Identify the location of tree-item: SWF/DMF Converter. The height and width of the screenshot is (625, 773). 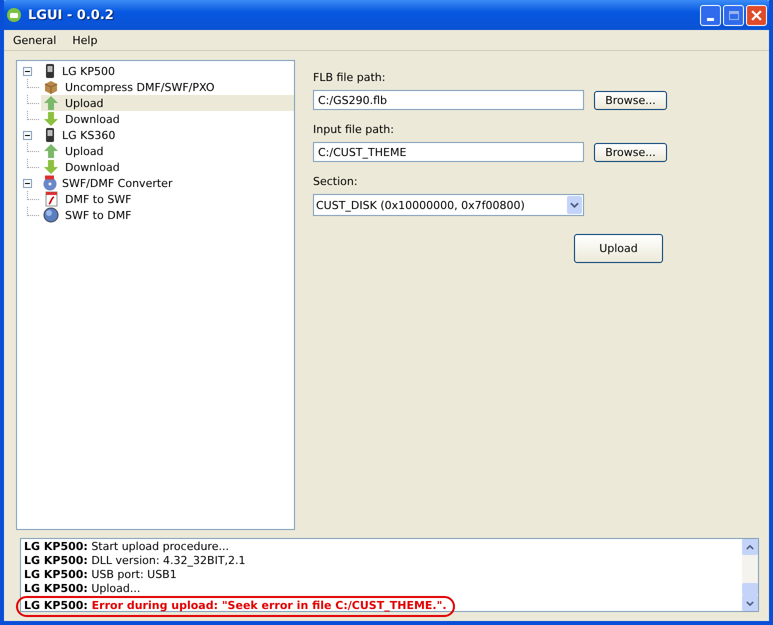
(157, 183).